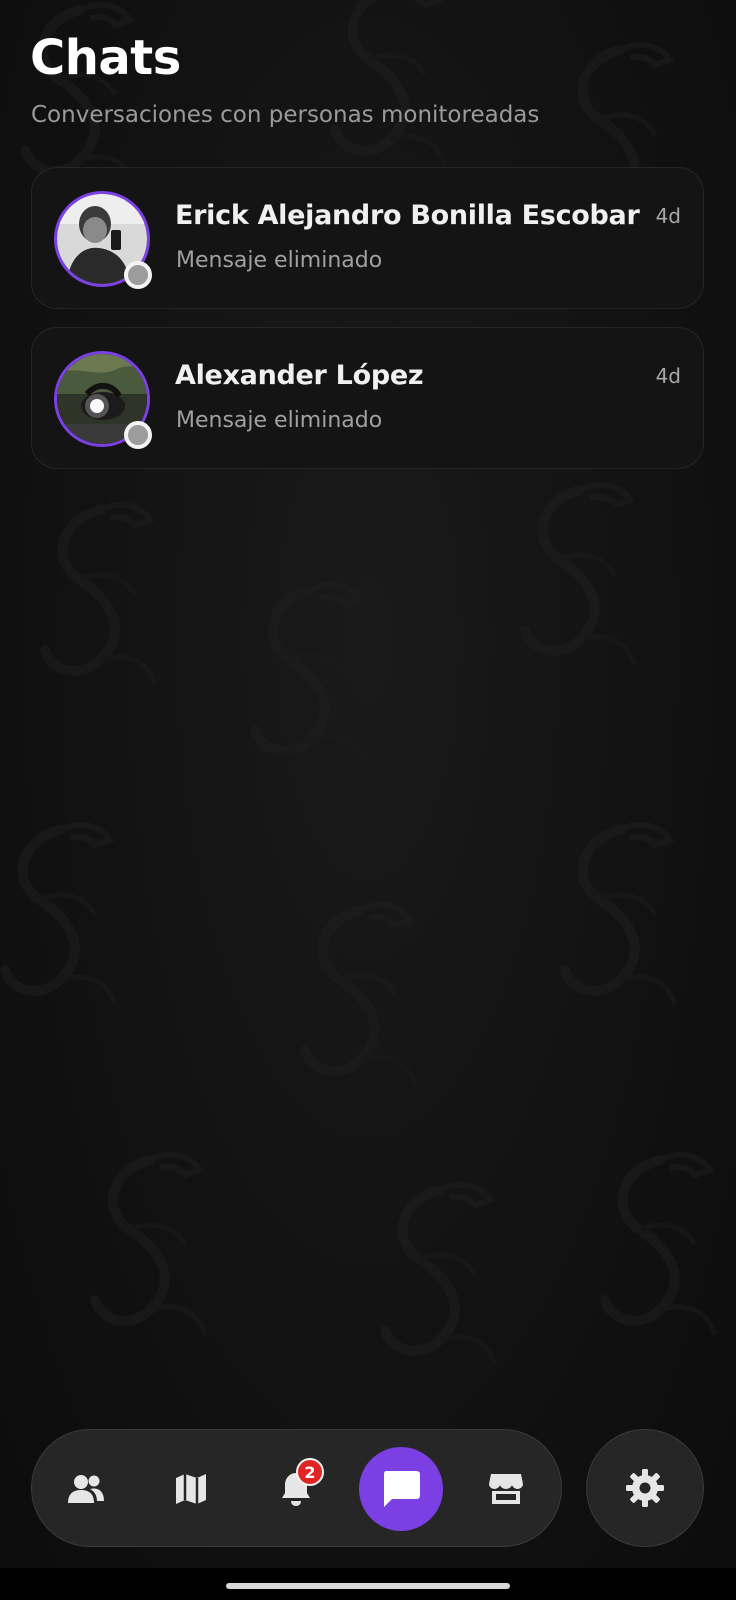 The height and width of the screenshot is (1600, 736). I want to click on nav-notifications-button: 2, so click(296, 1489).